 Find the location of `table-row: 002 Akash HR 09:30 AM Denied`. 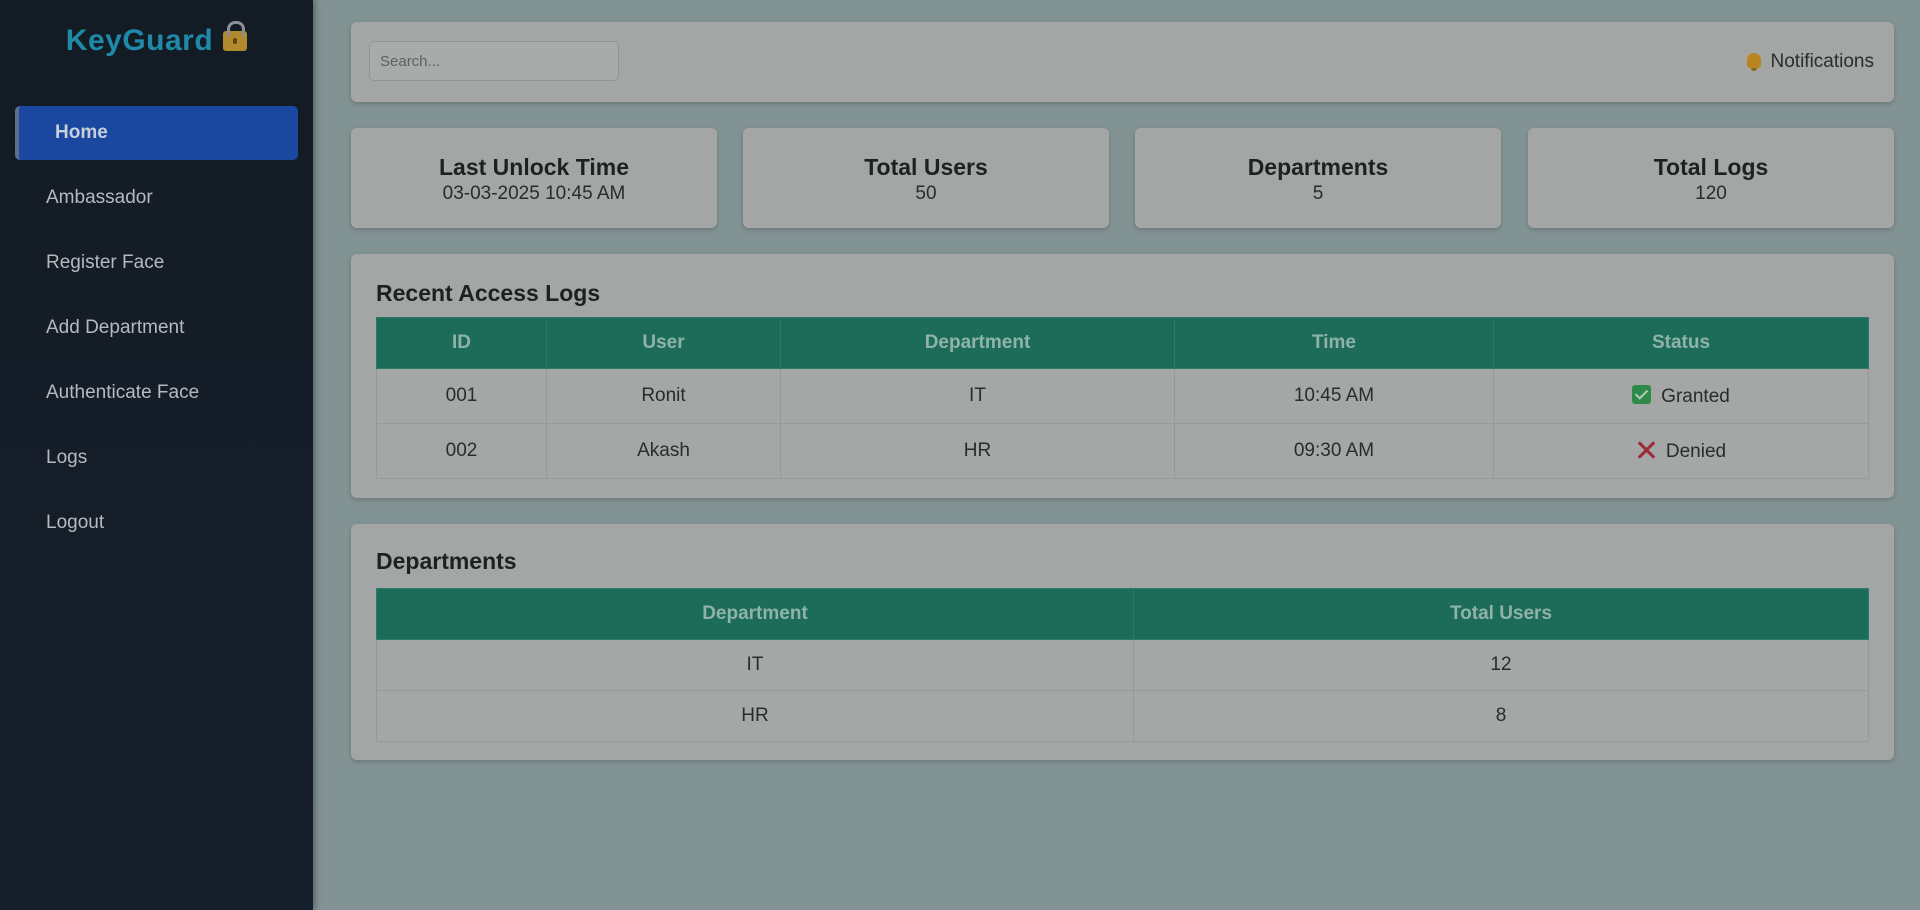

table-row: 002 Akash HR 09:30 AM Denied is located at coordinates (1122, 451).